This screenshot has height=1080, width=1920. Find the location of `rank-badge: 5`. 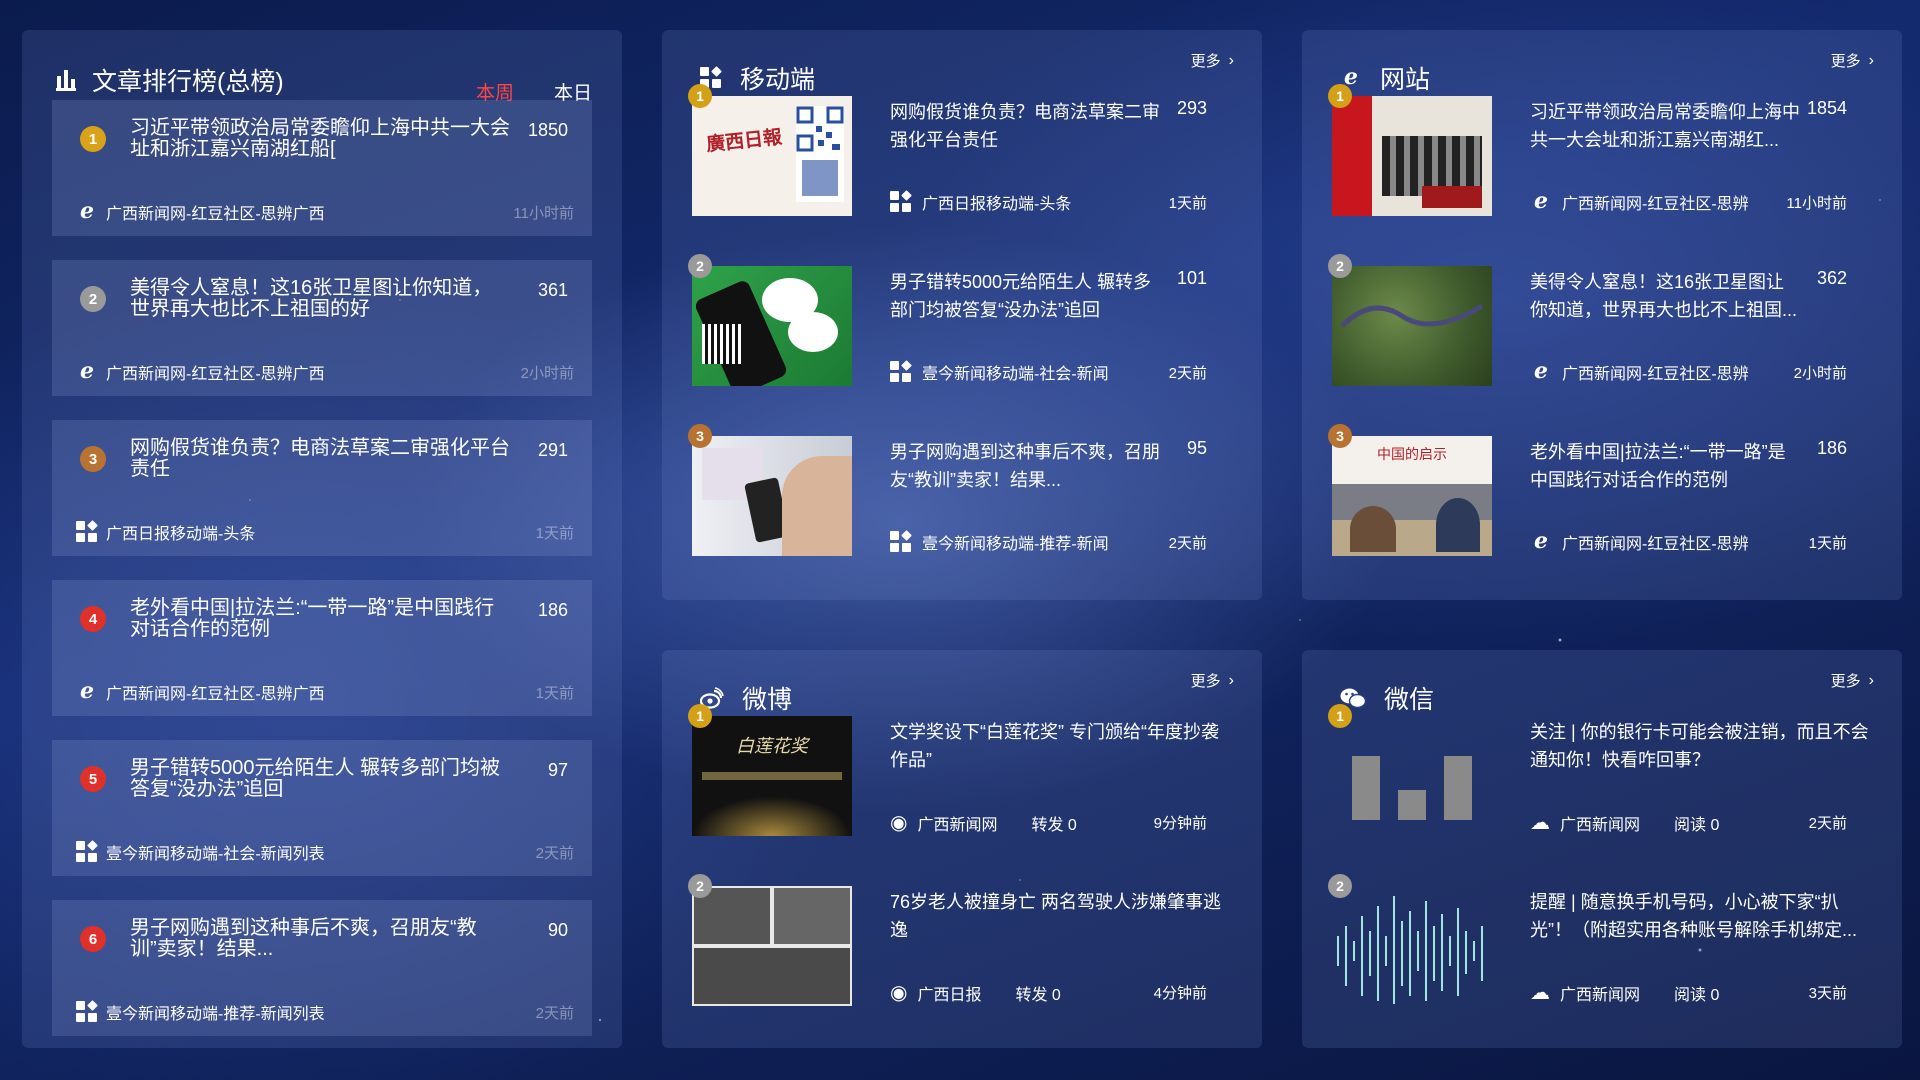

rank-badge: 5 is located at coordinates (93, 779).